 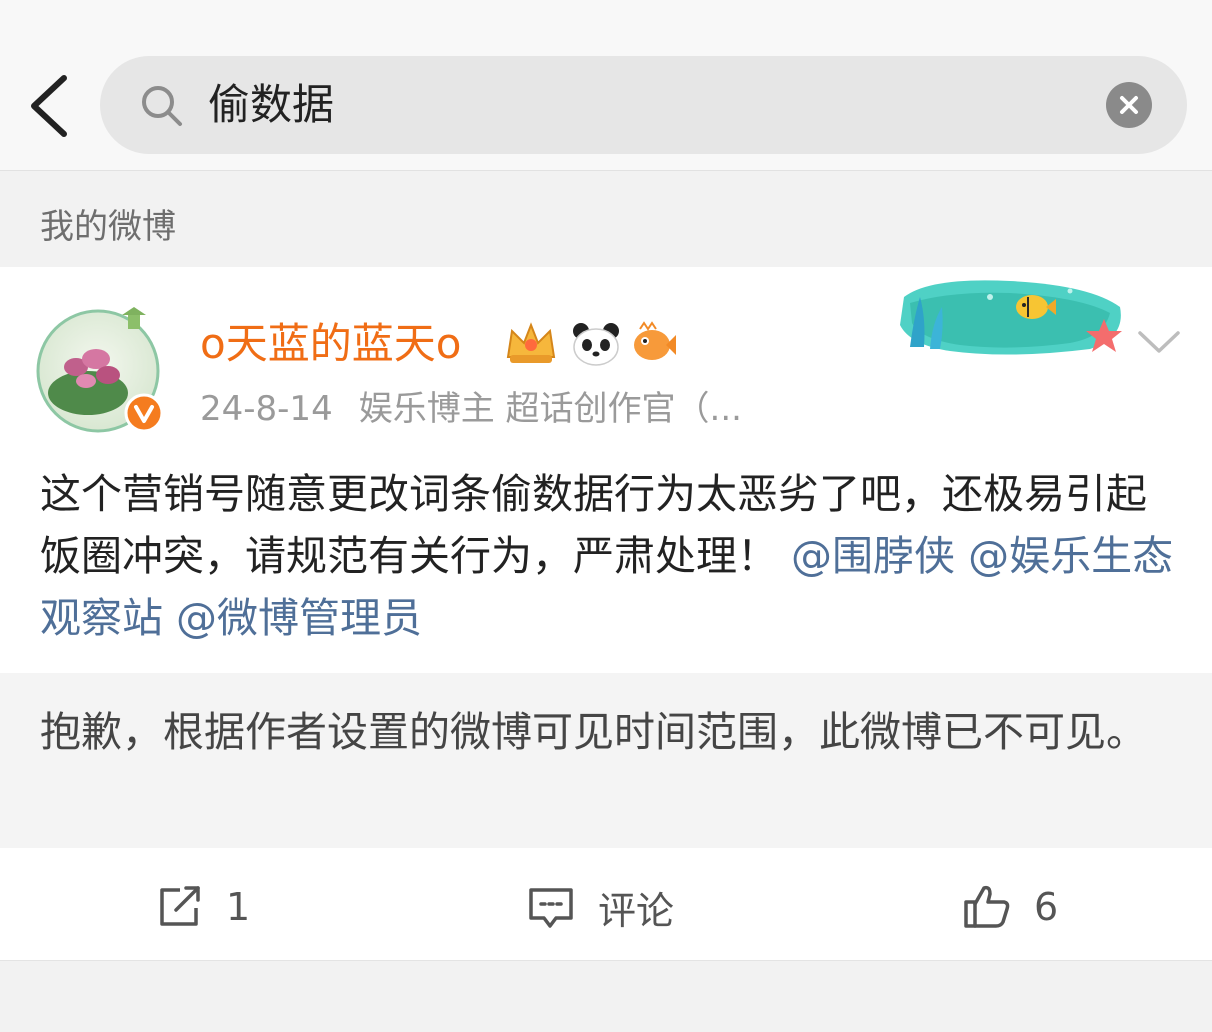 I want to click on comment-label: 评论, so click(x=636, y=910).